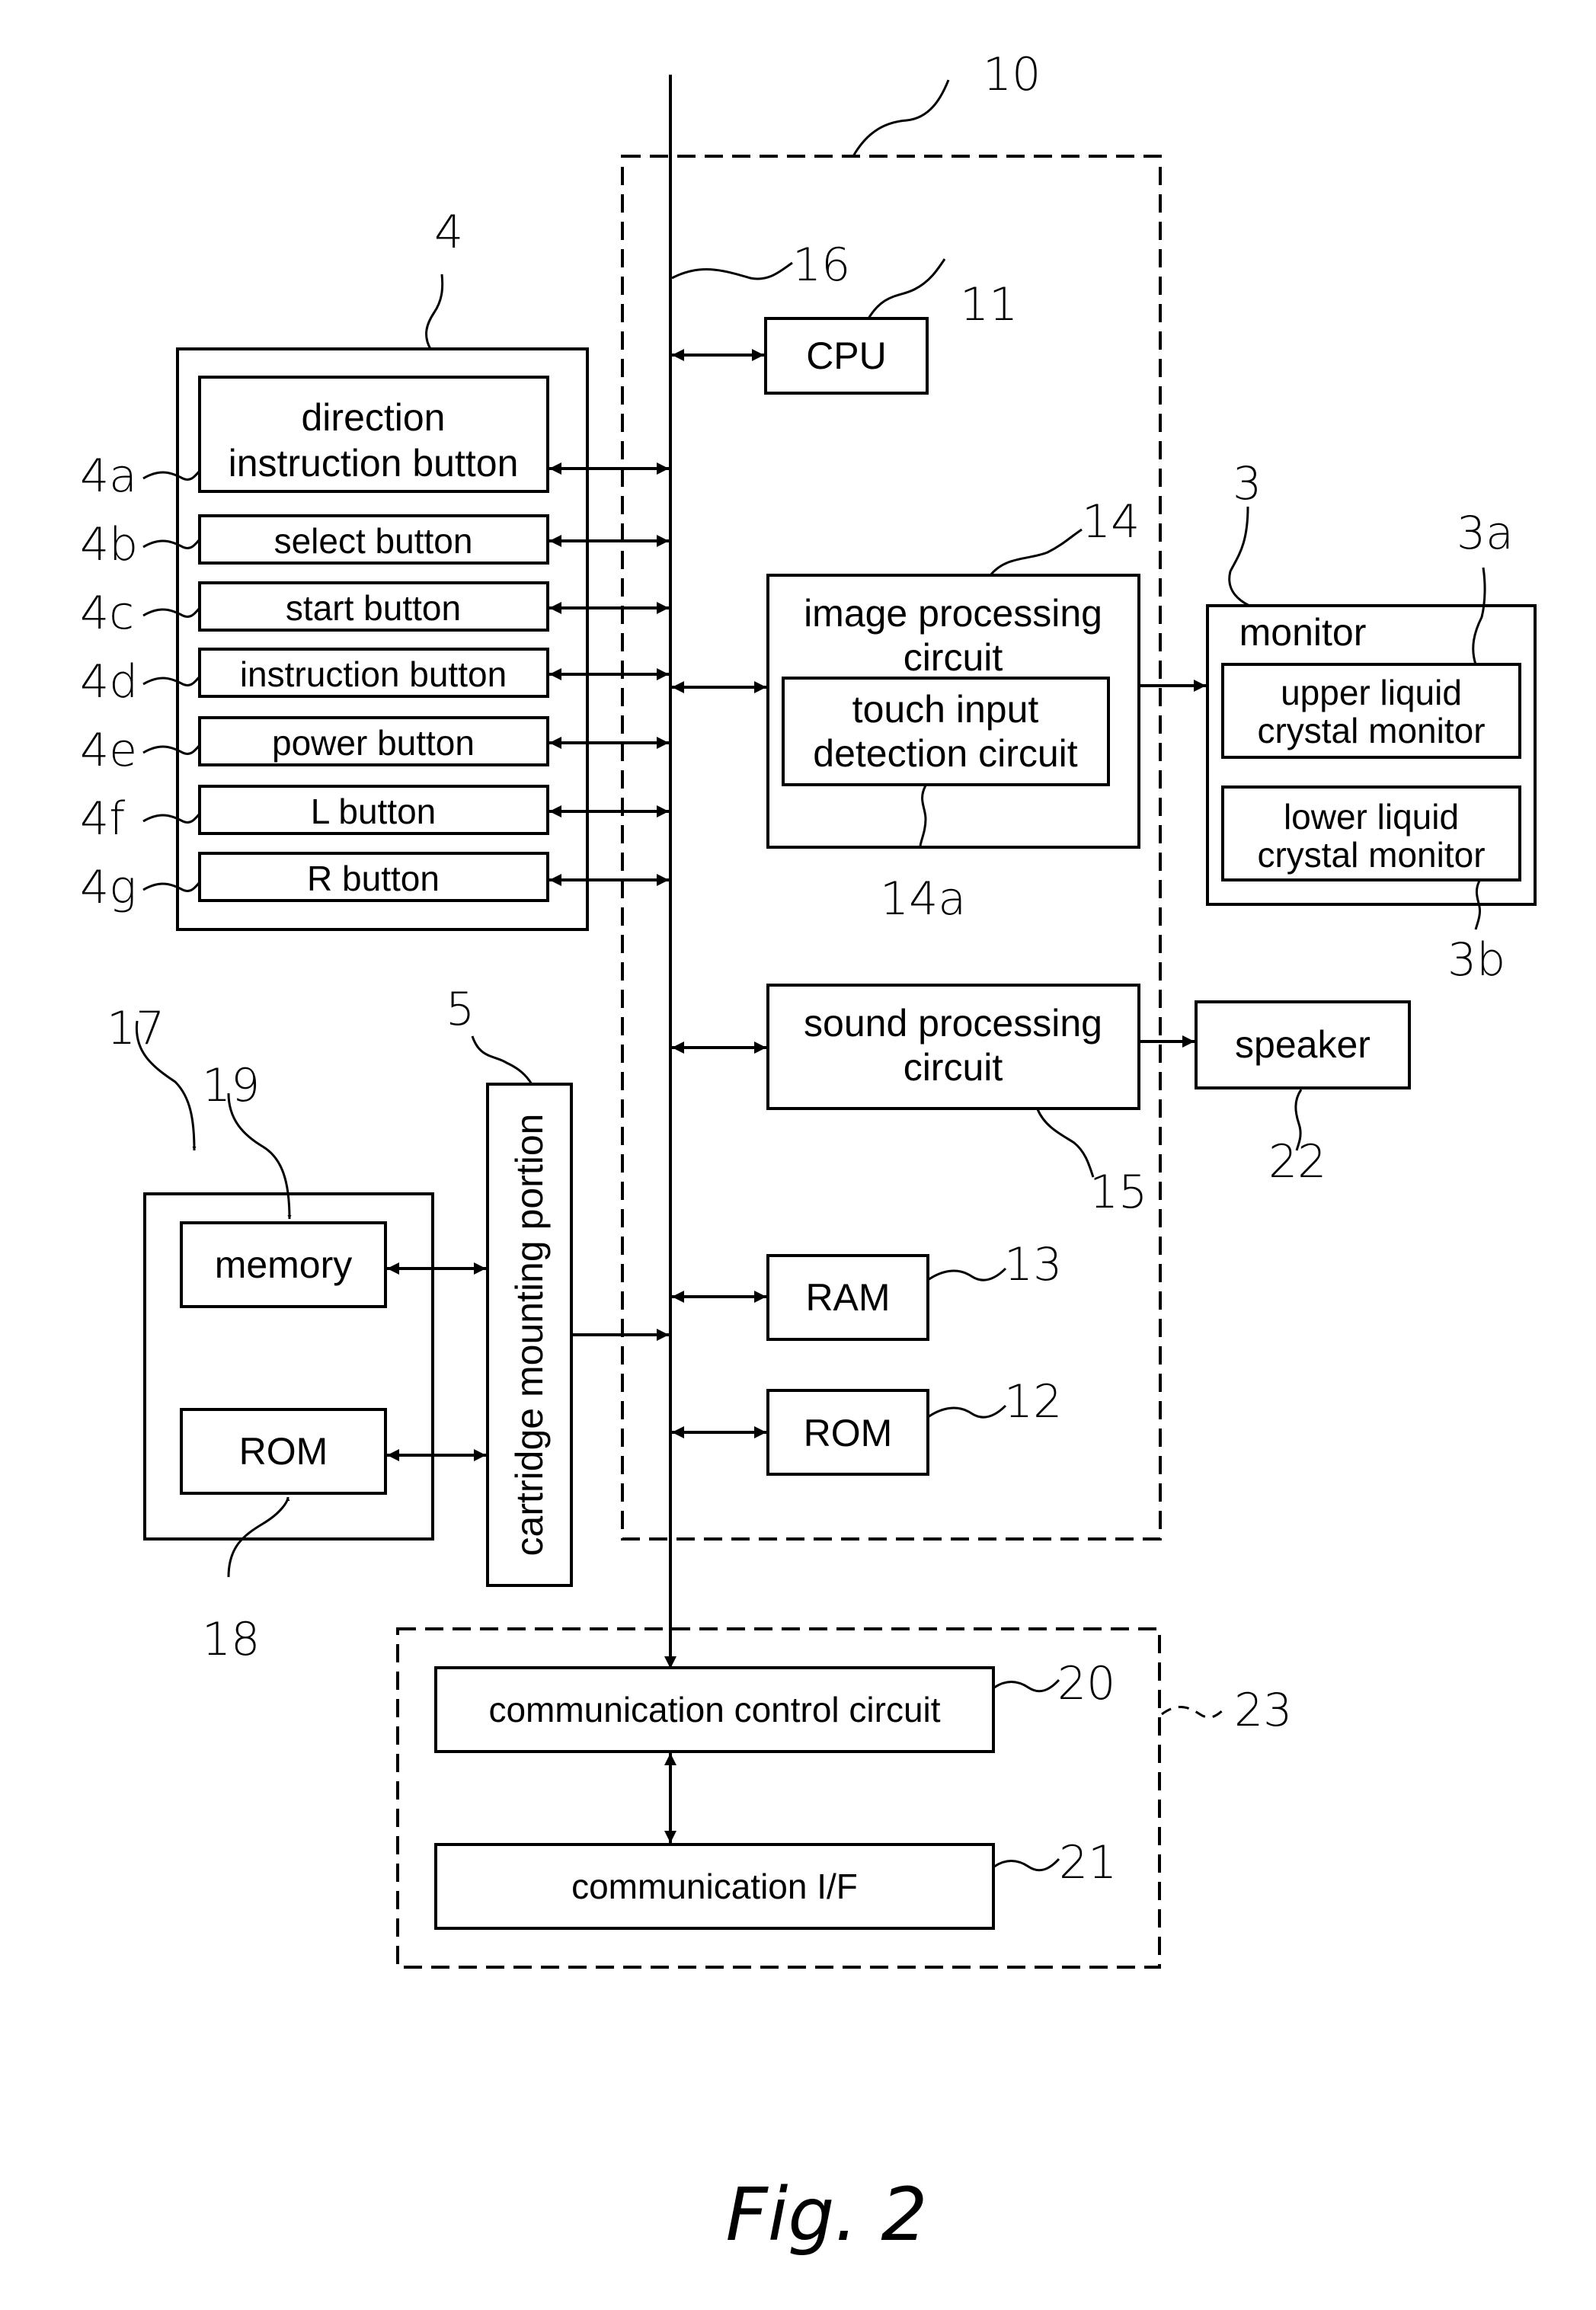 This screenshot has height=2310, width=1596. I want to click on button-4b-label: select button, so click(373, 541).